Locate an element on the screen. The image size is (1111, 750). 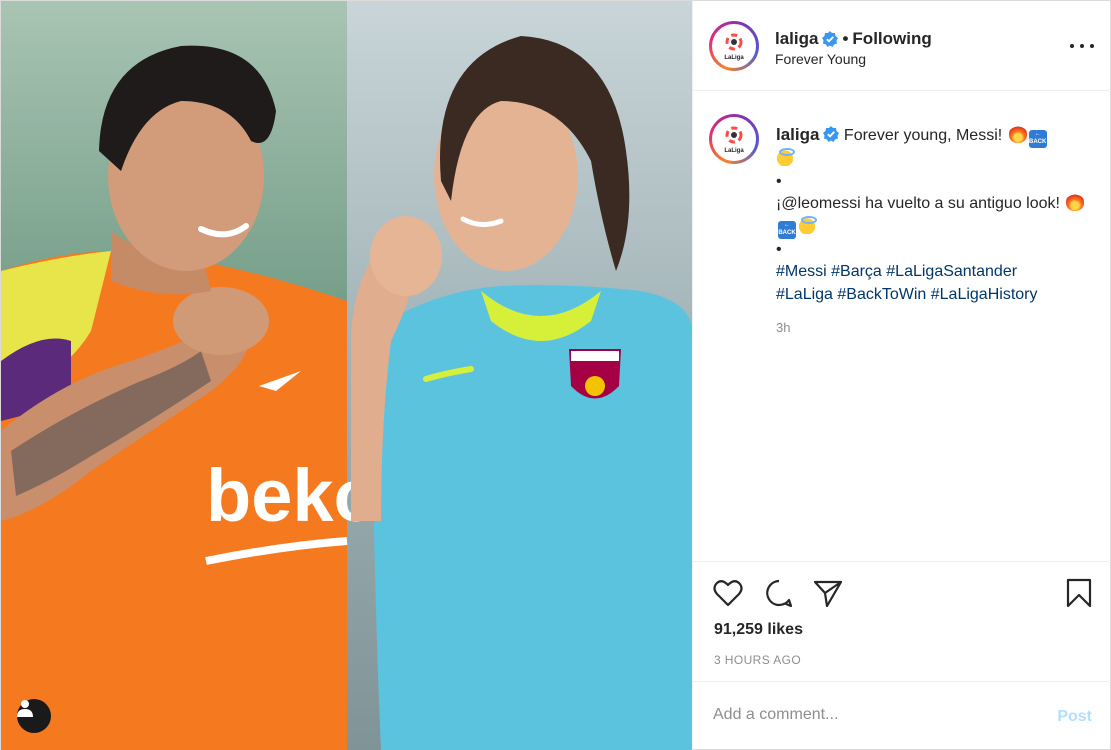
caption-avatar: LaLiga is located at coordinates (734, 139).